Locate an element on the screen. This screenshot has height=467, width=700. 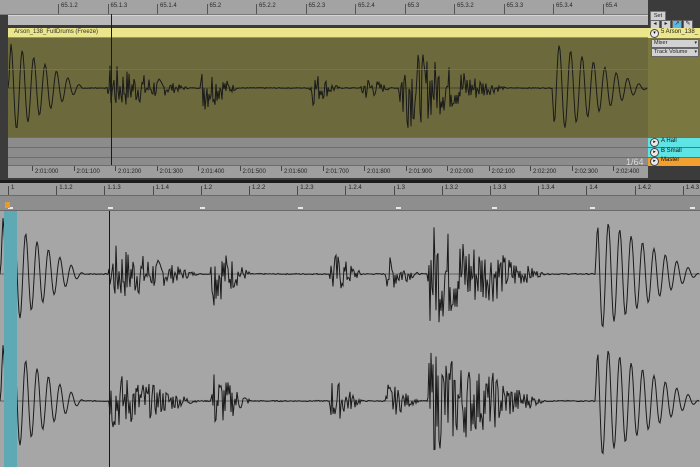
control-chooser-value: Track Volume is located at coordinates (671, 52).